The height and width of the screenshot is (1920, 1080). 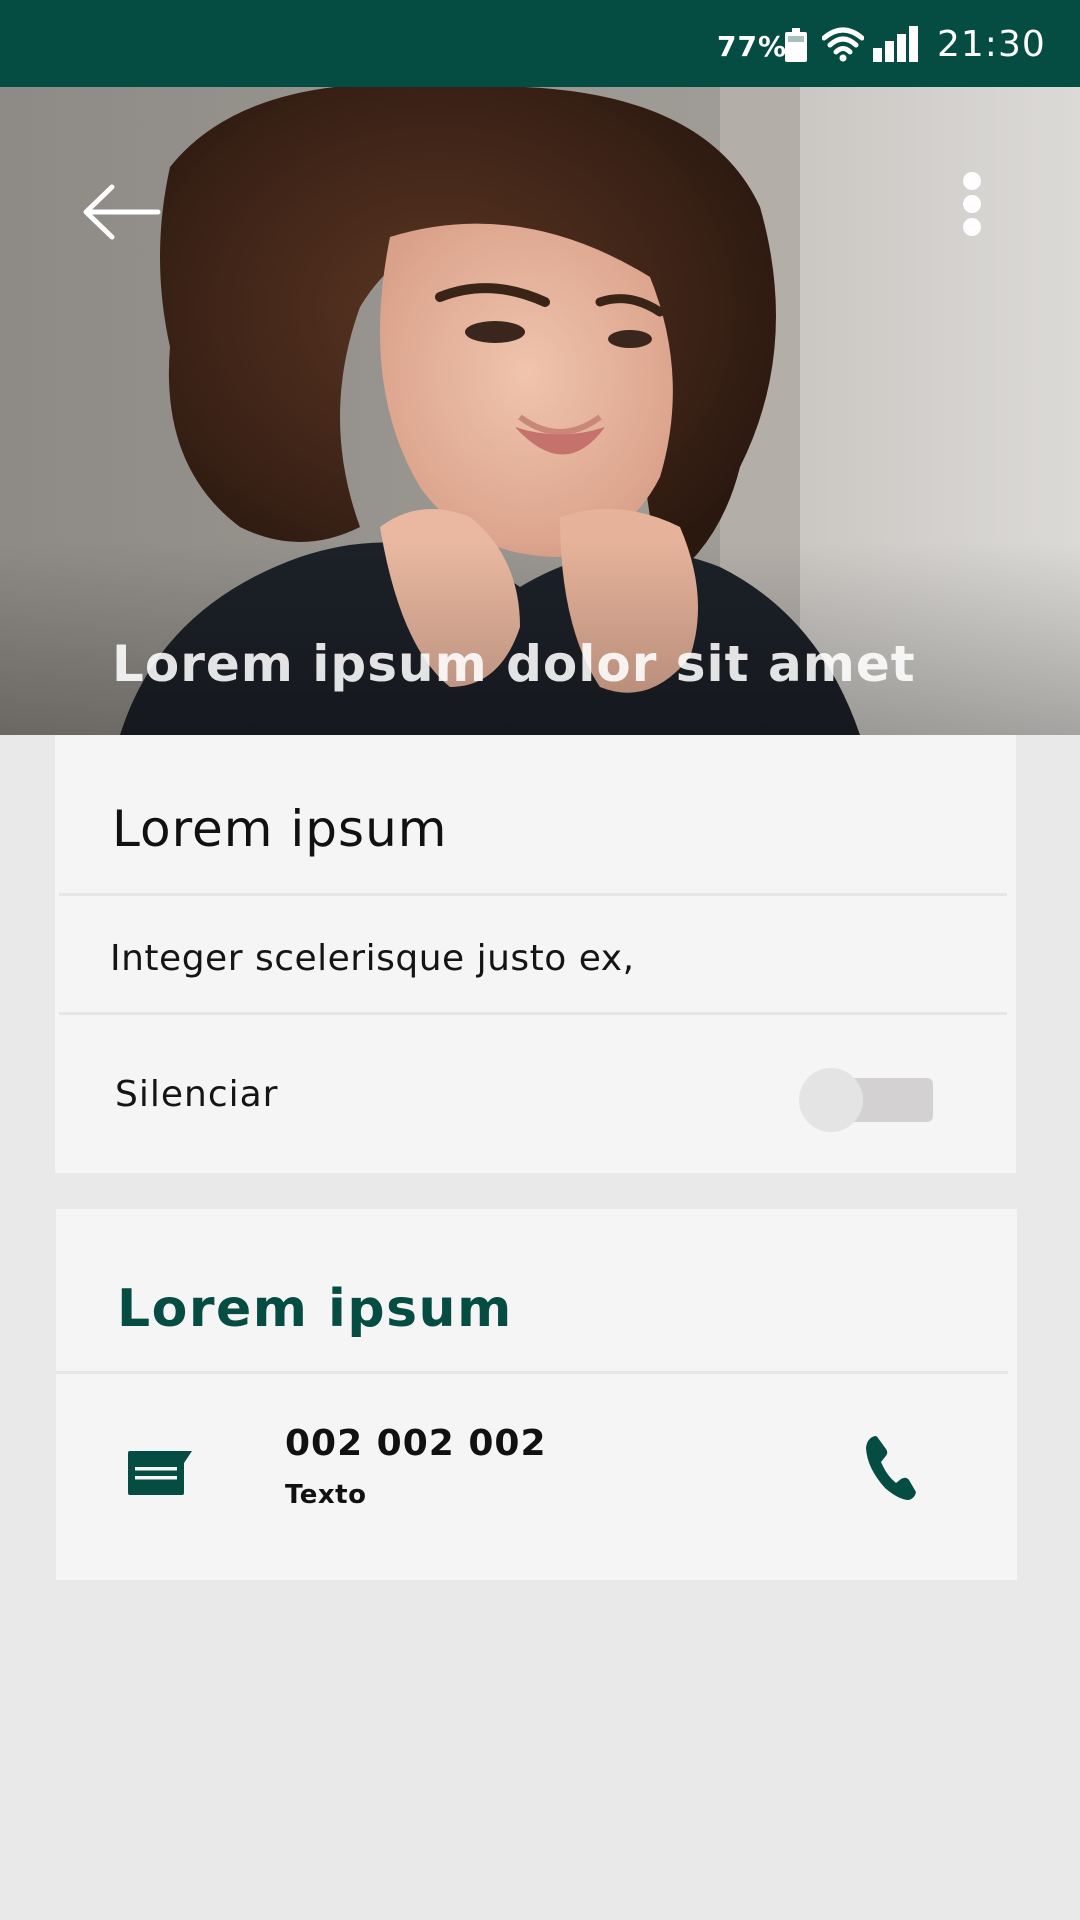 What do you see at coordinates (280, 829) in the screenshot?
I see `card-title: Lorem ipsum` at bounding box center [280, 829].